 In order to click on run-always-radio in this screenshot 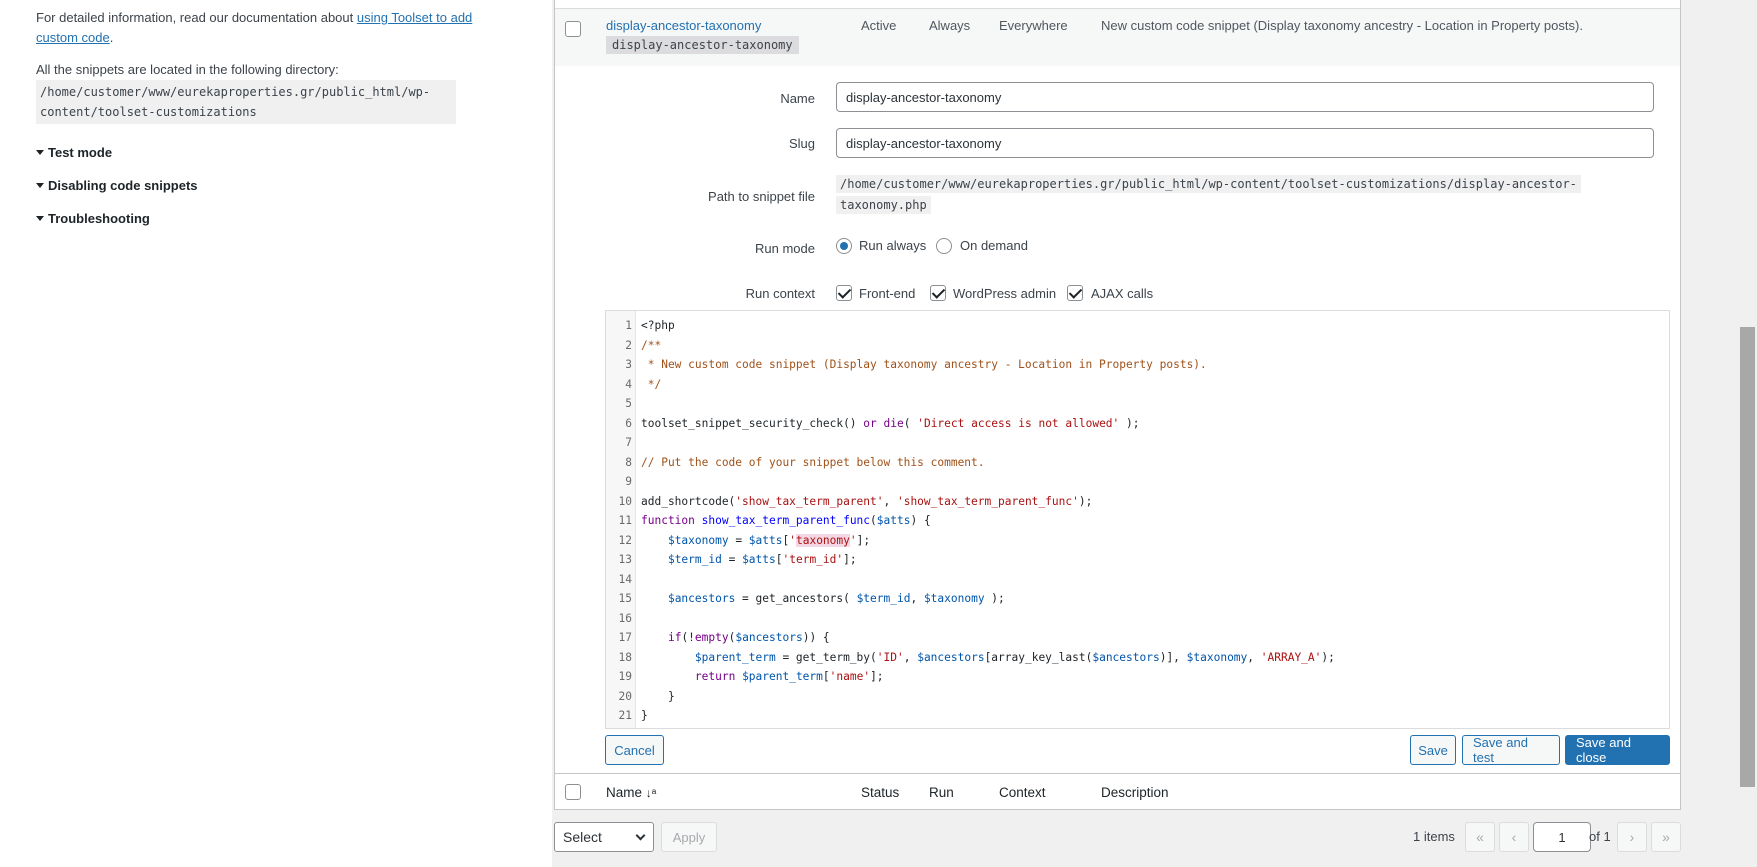, I will do `click(844, 246)`.